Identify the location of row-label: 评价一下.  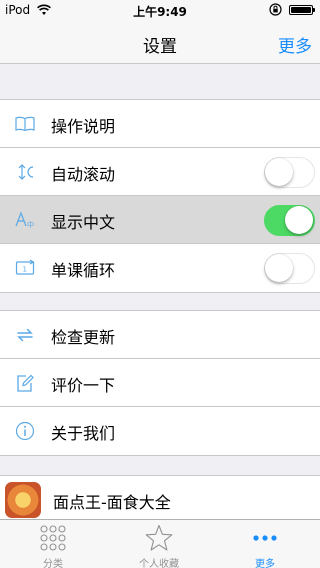
(83, 385).